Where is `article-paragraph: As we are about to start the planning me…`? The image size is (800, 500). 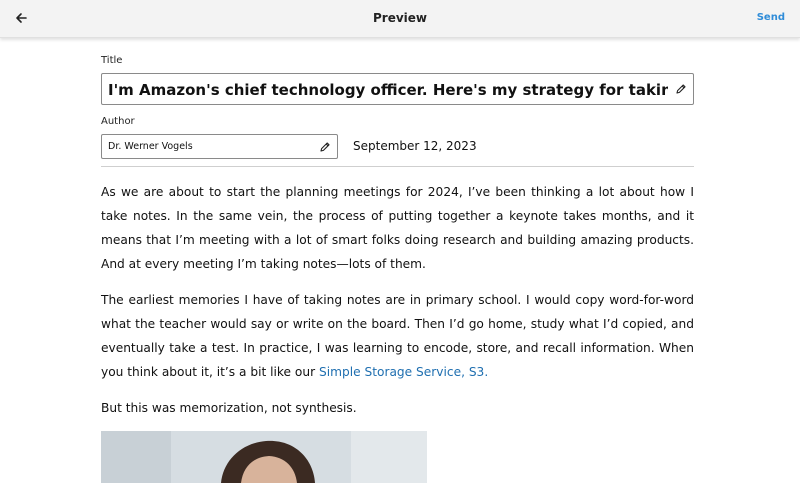
article-paragraph: As we are about to start the planning me… is located at coordinates (397, 228).